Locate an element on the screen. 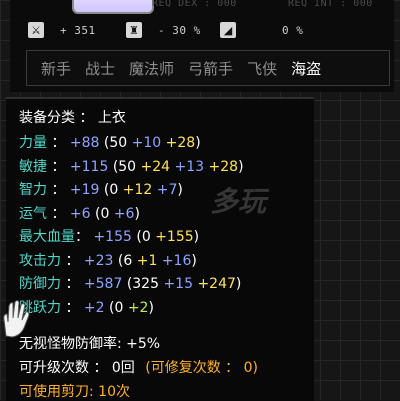  stat-line: 力量 ： +88 (50 +10 +28) is located at coordinates (110, 142).